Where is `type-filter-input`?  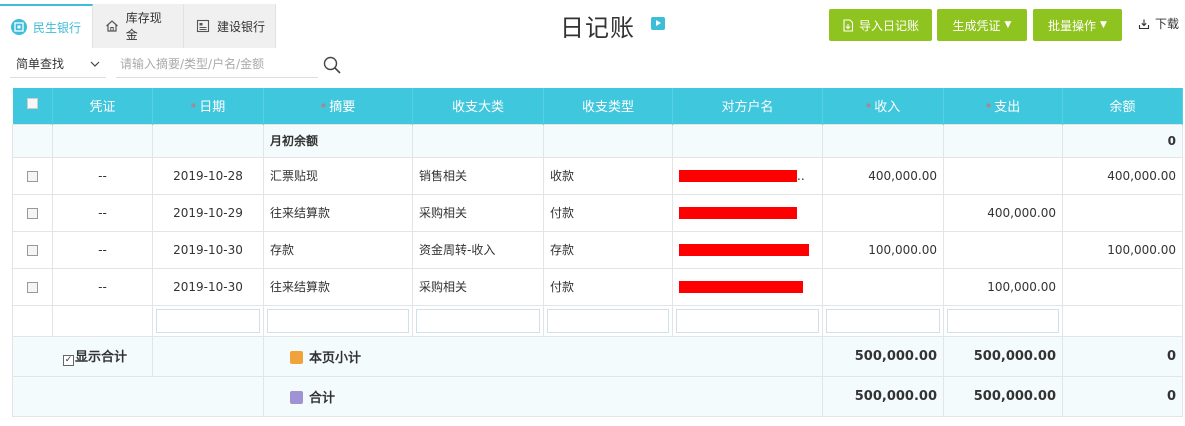
type-filter-input is located at coordinates (608, 320).